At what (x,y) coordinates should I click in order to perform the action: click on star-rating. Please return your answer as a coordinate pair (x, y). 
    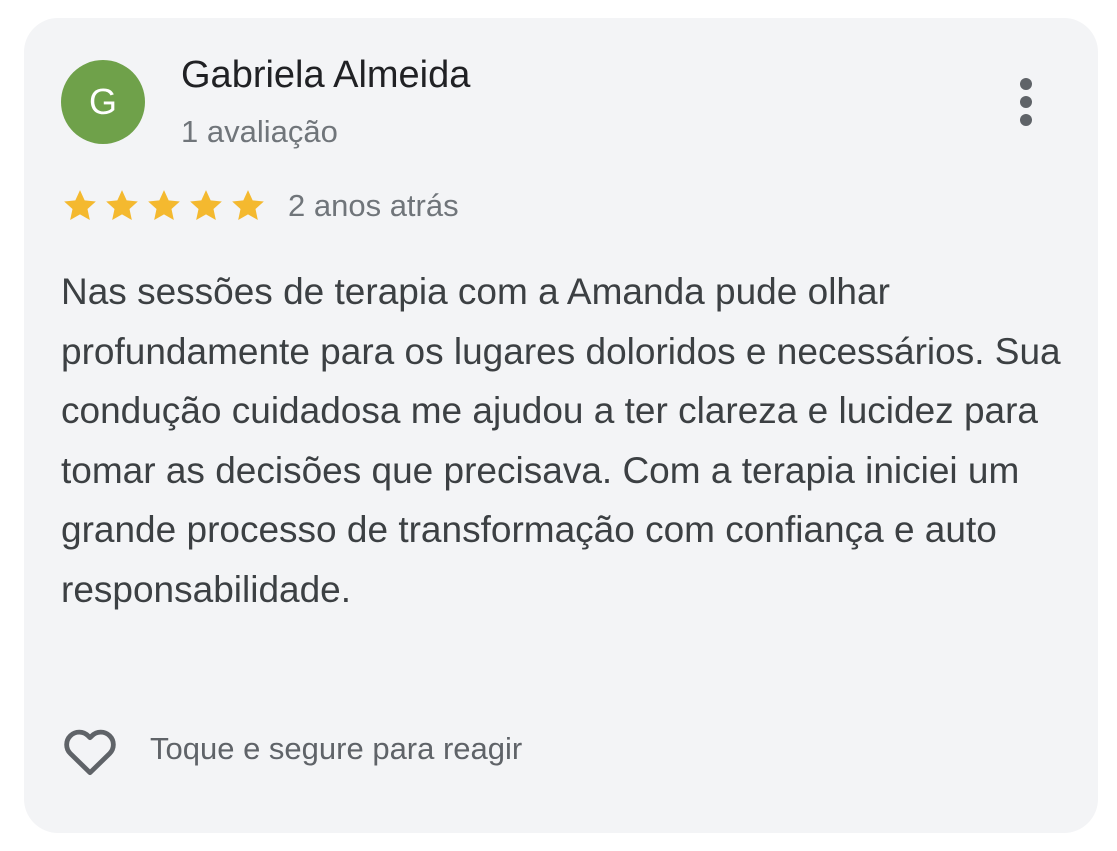
    Looking at the image, I should click on (164, 206).